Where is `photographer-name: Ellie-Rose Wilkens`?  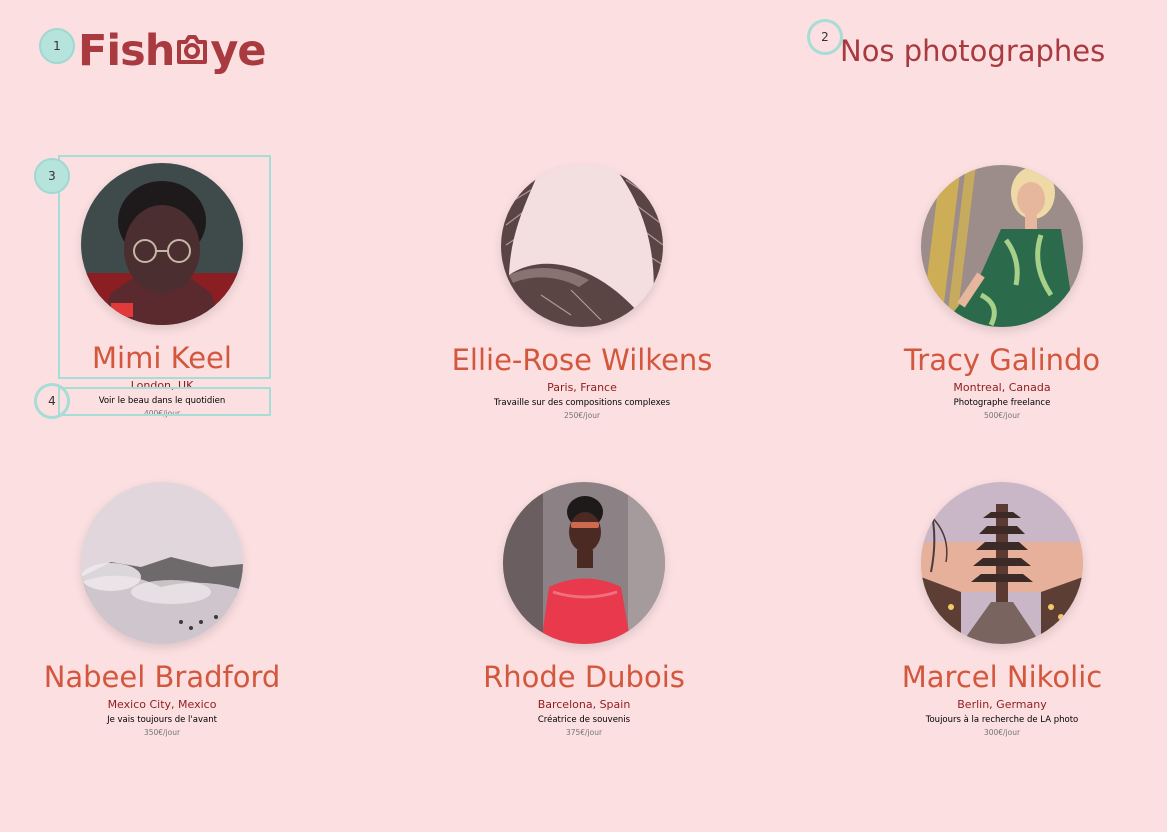
photographer-name: Ellie-Rose Wilkens is located at coordinates (582, 360).